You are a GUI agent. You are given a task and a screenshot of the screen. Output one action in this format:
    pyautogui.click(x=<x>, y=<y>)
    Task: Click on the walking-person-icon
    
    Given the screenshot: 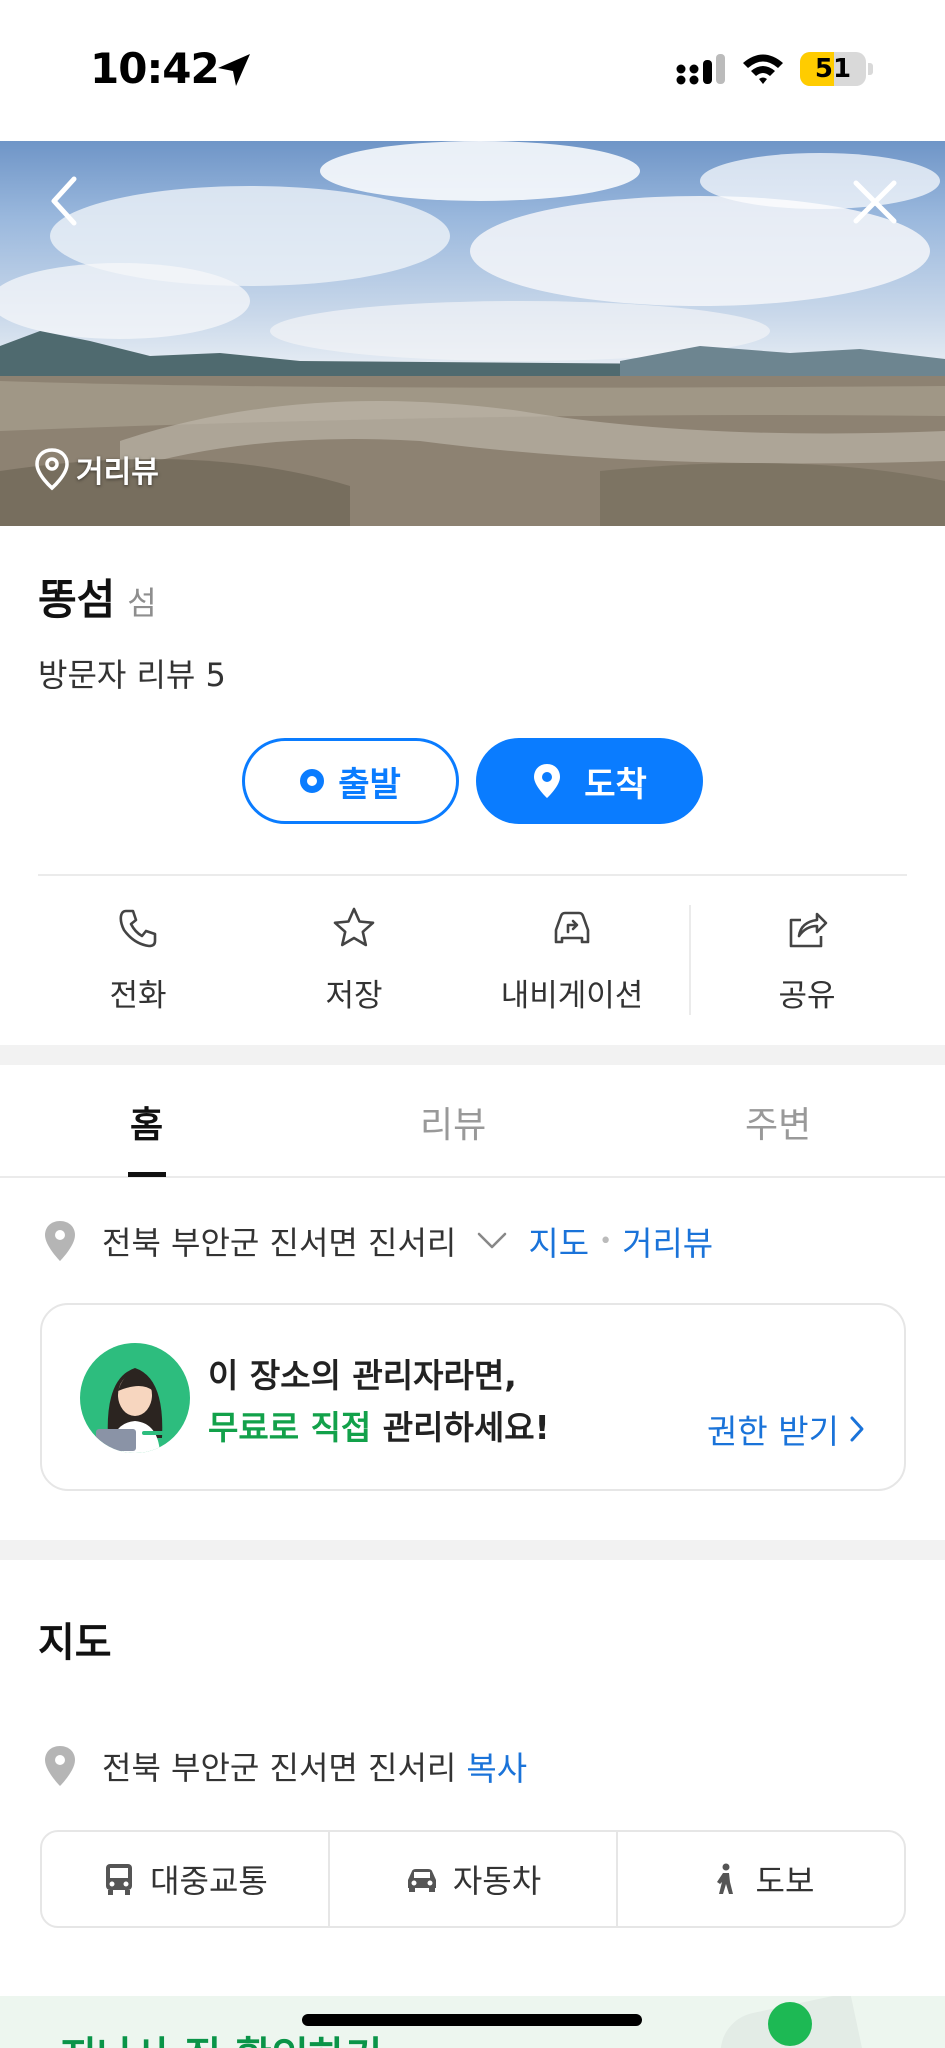 What is the action you would take?
    pyautogui.click(x=724, y=1878)
    